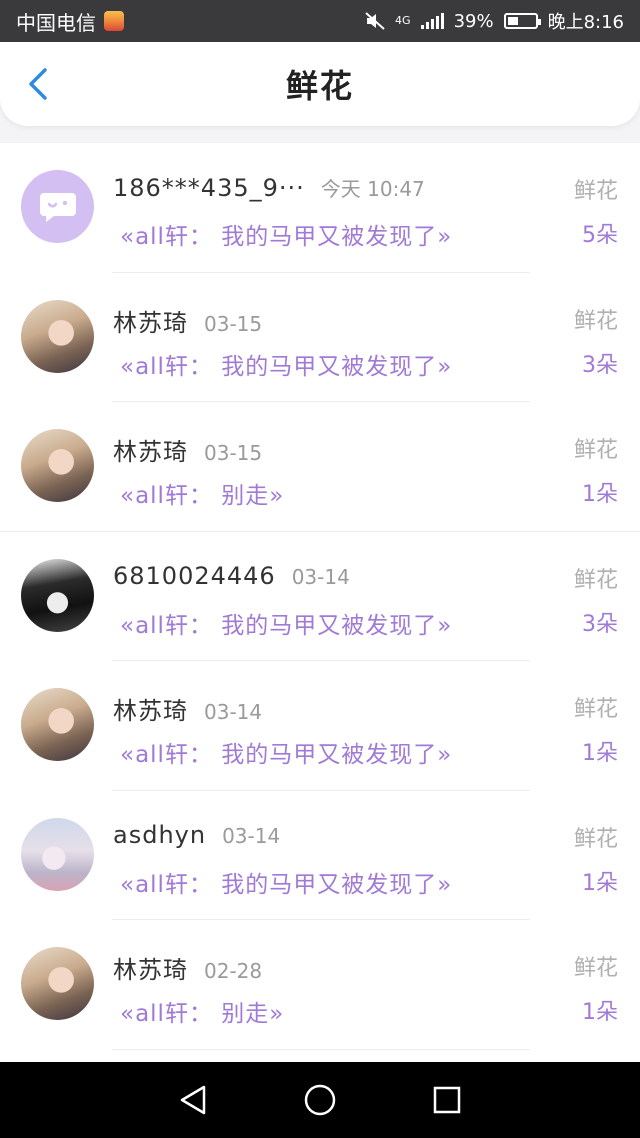  Describe the element at coordinates (320, 337) in the screenshot. I see `list-item: 林苏琦 03-15 鲜花 «all轩： 我的马甲又被发现了» 3朵` at that location.